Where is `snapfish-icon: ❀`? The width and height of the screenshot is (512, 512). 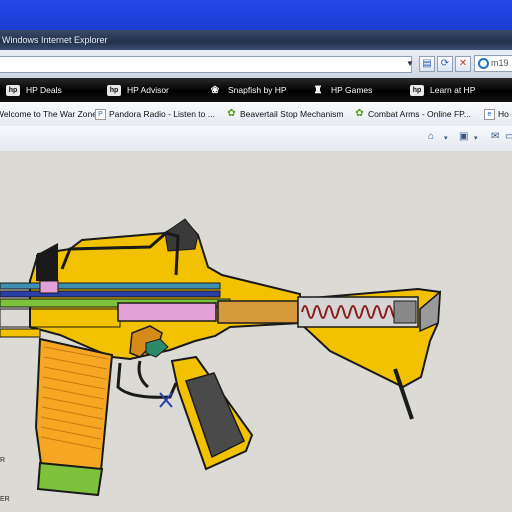
snapfish-icon: ❀ is located at coordinates (215, 91).